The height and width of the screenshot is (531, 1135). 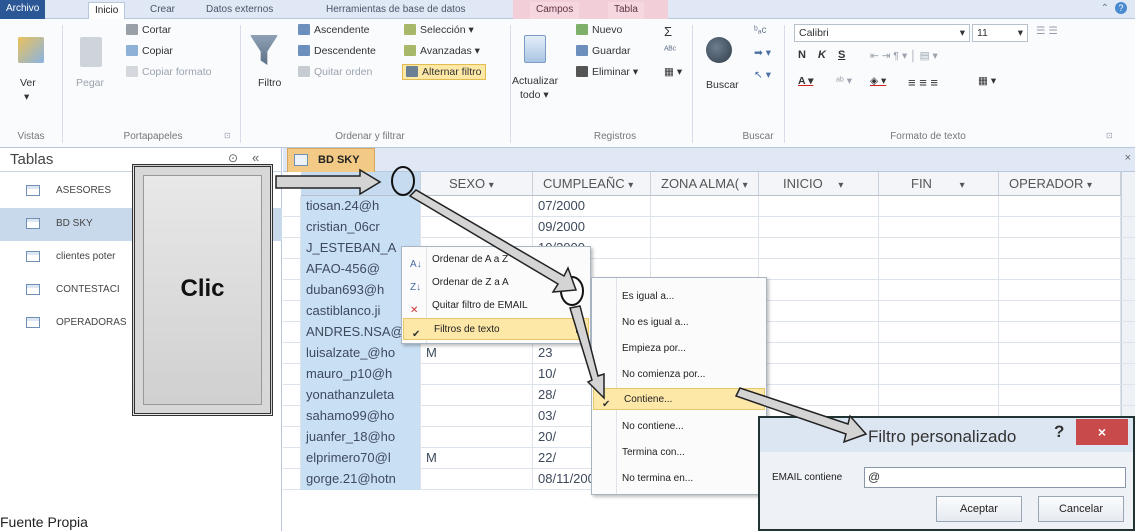 I want to click on format-painter-button: Copiar formato, so click(x=176, y=72).